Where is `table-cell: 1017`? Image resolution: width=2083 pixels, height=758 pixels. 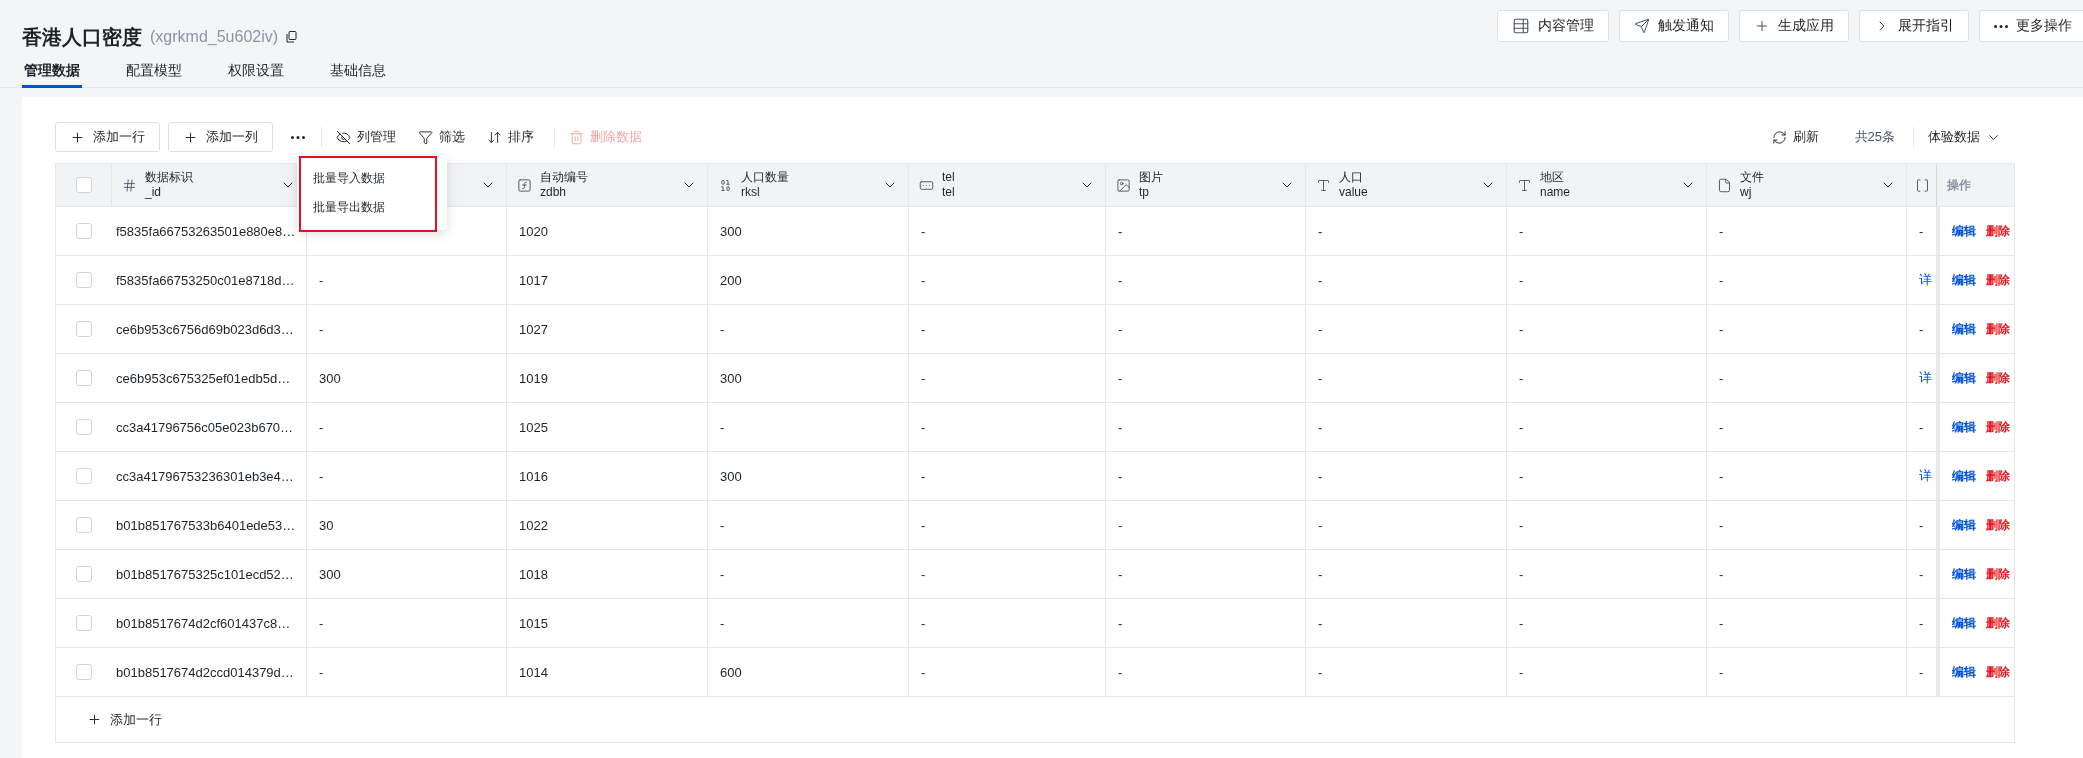 table-cell: 1017 is located at coordinates (533, 280).